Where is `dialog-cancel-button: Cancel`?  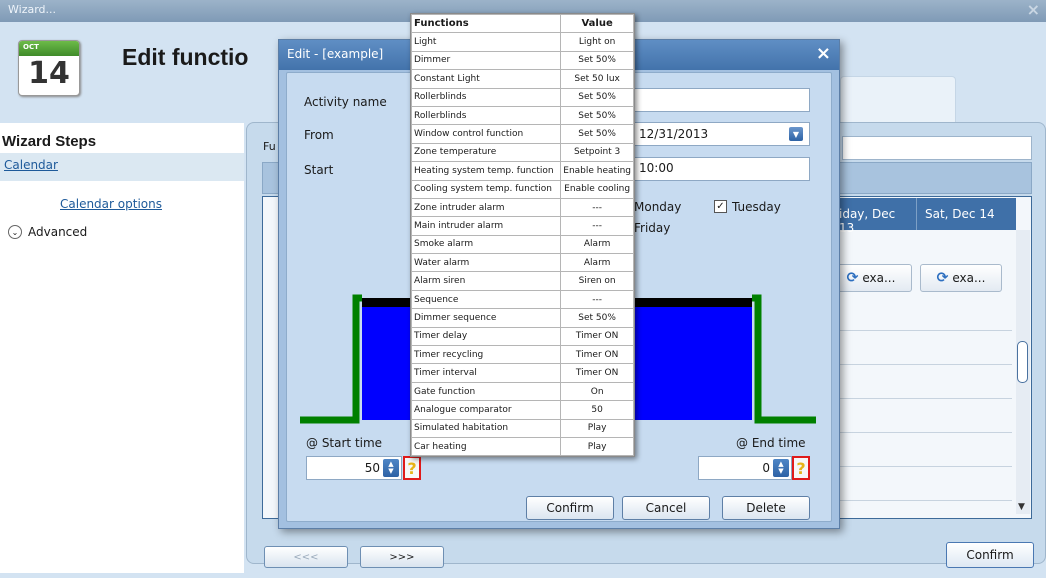
dialog-cancel-button: Cancel is located at coordinates (666, 508).